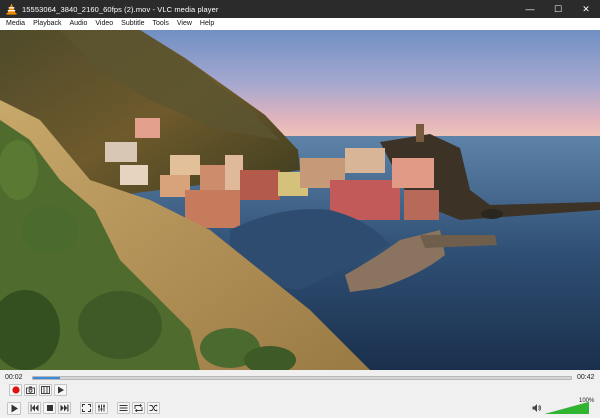 Image resolution: width=600 pixels, height=418 pixels. I want to click on minimize-button: —, so click(530, 9).